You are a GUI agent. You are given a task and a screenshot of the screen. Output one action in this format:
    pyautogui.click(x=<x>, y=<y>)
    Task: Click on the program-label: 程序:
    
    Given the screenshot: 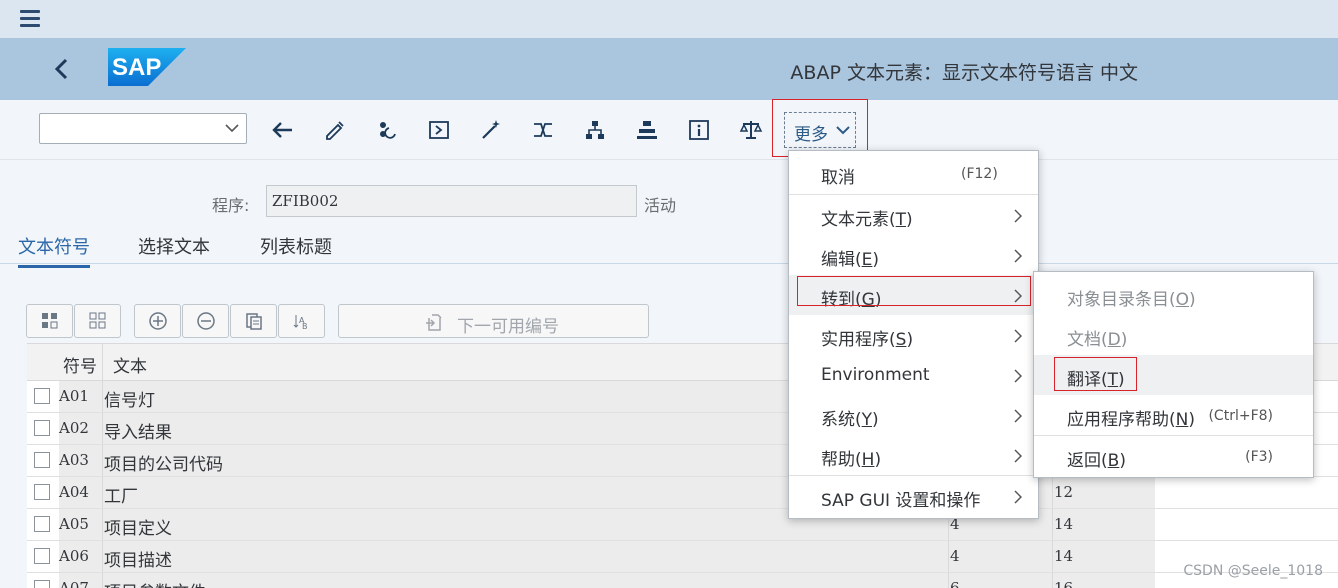 What is the action you would take?
    pyautogui.click(x=231, y=205)
    